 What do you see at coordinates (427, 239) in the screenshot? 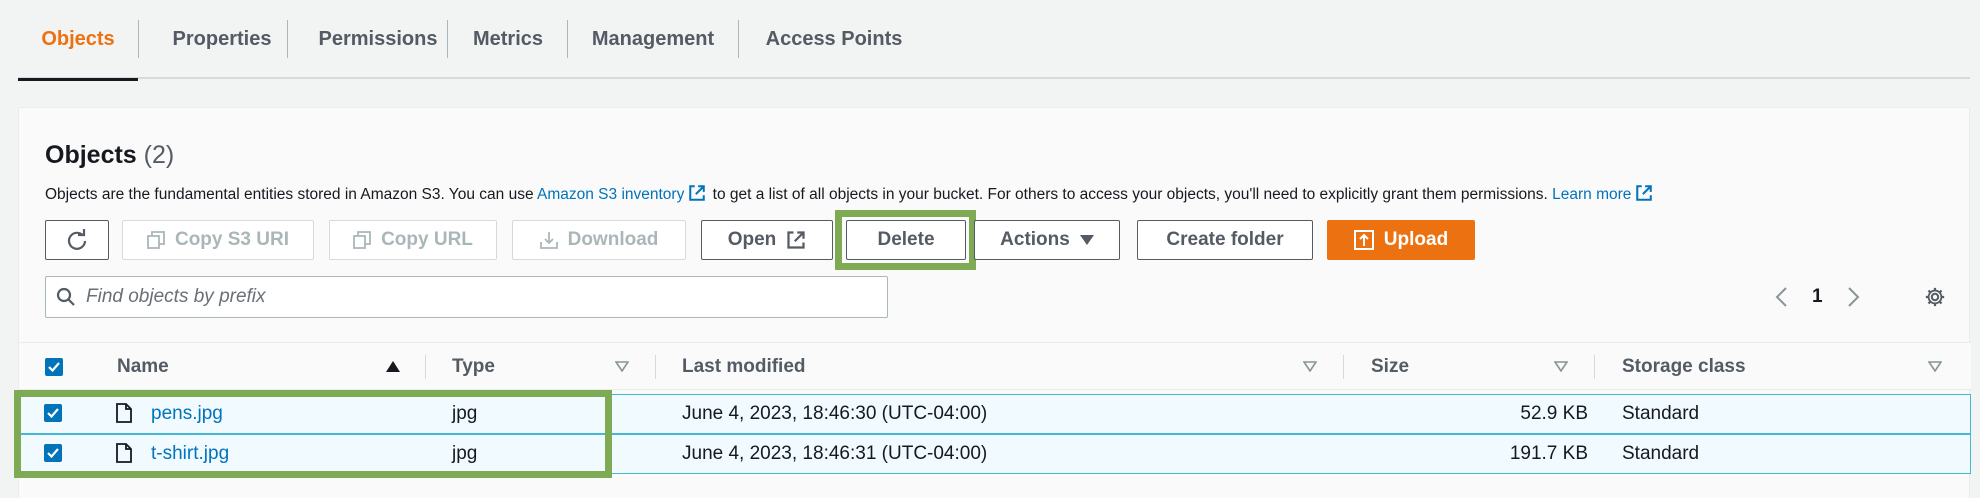
I see `copy-url-label: Copy URL` at bounding box center [427, 239].